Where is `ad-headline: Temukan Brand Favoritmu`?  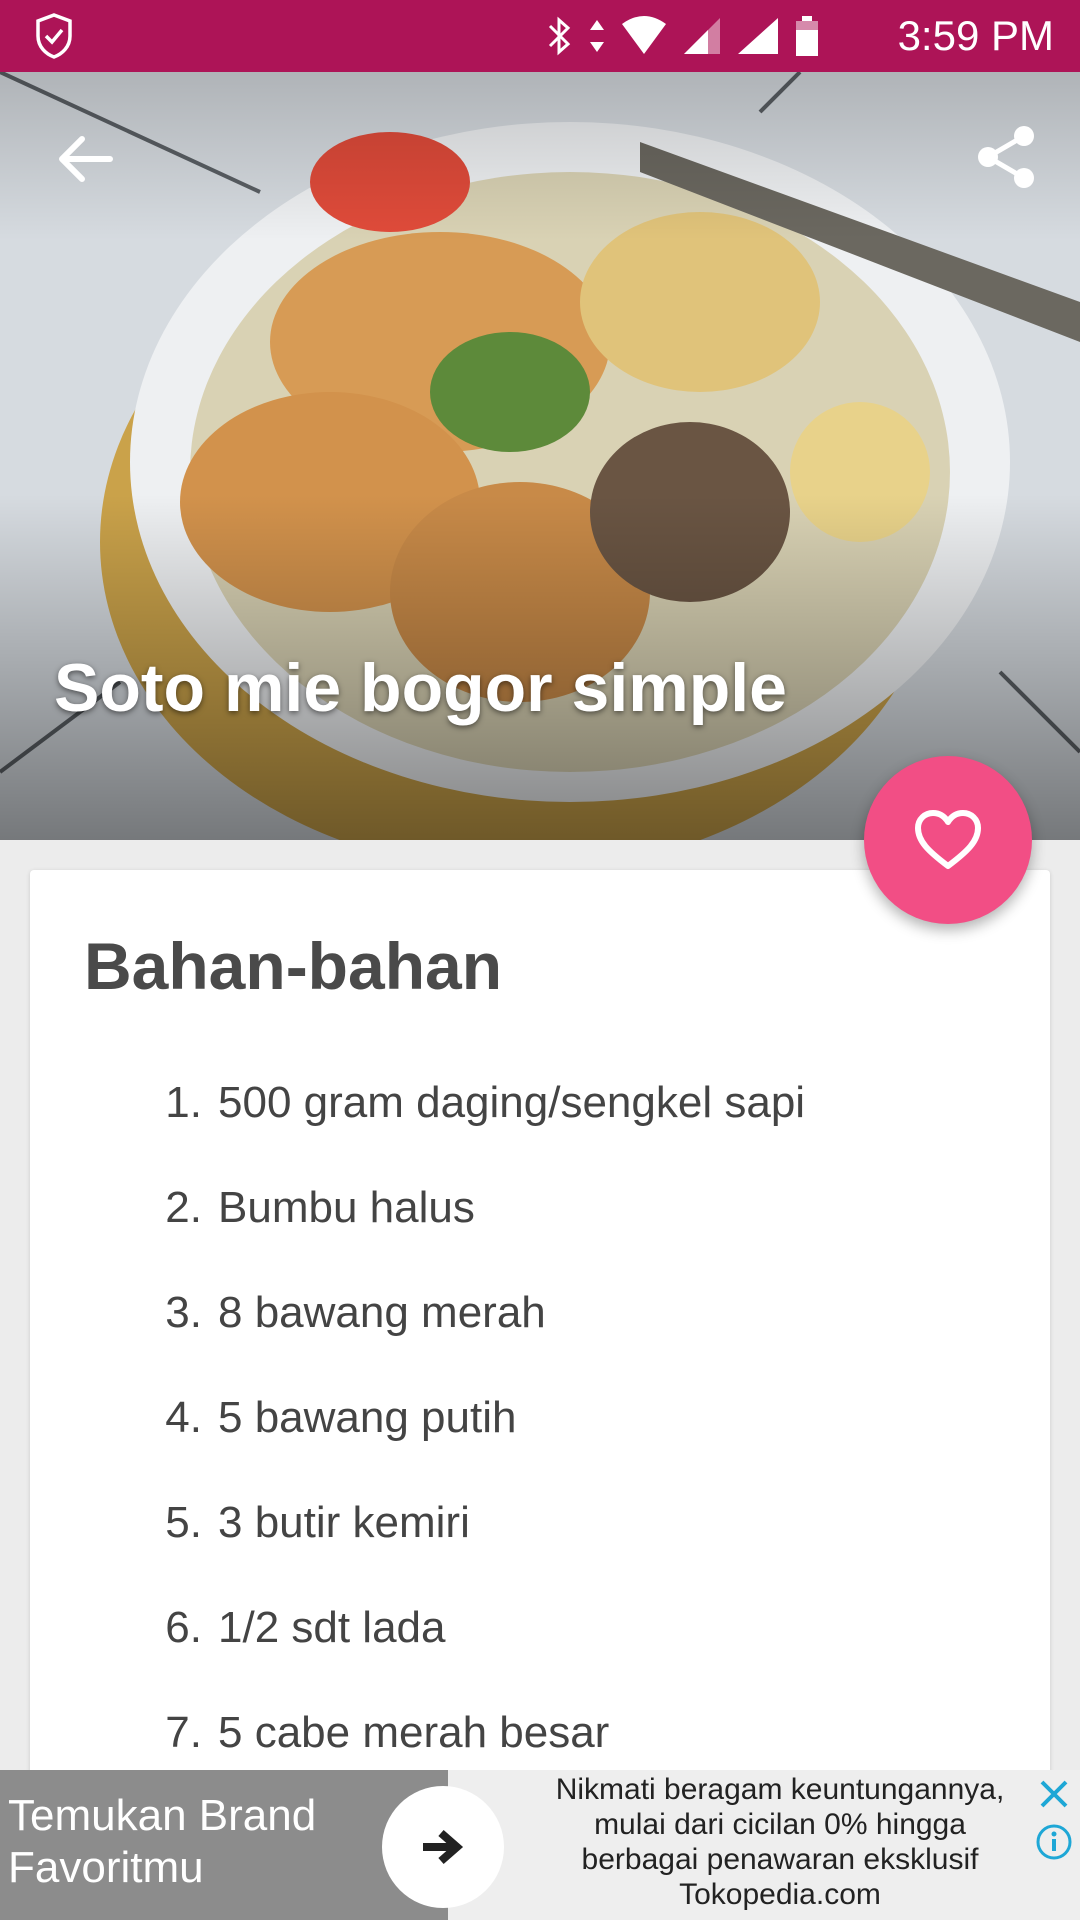 ad-headline: Temukan Brand Favoritmu is located at coordinates (162, 1841).